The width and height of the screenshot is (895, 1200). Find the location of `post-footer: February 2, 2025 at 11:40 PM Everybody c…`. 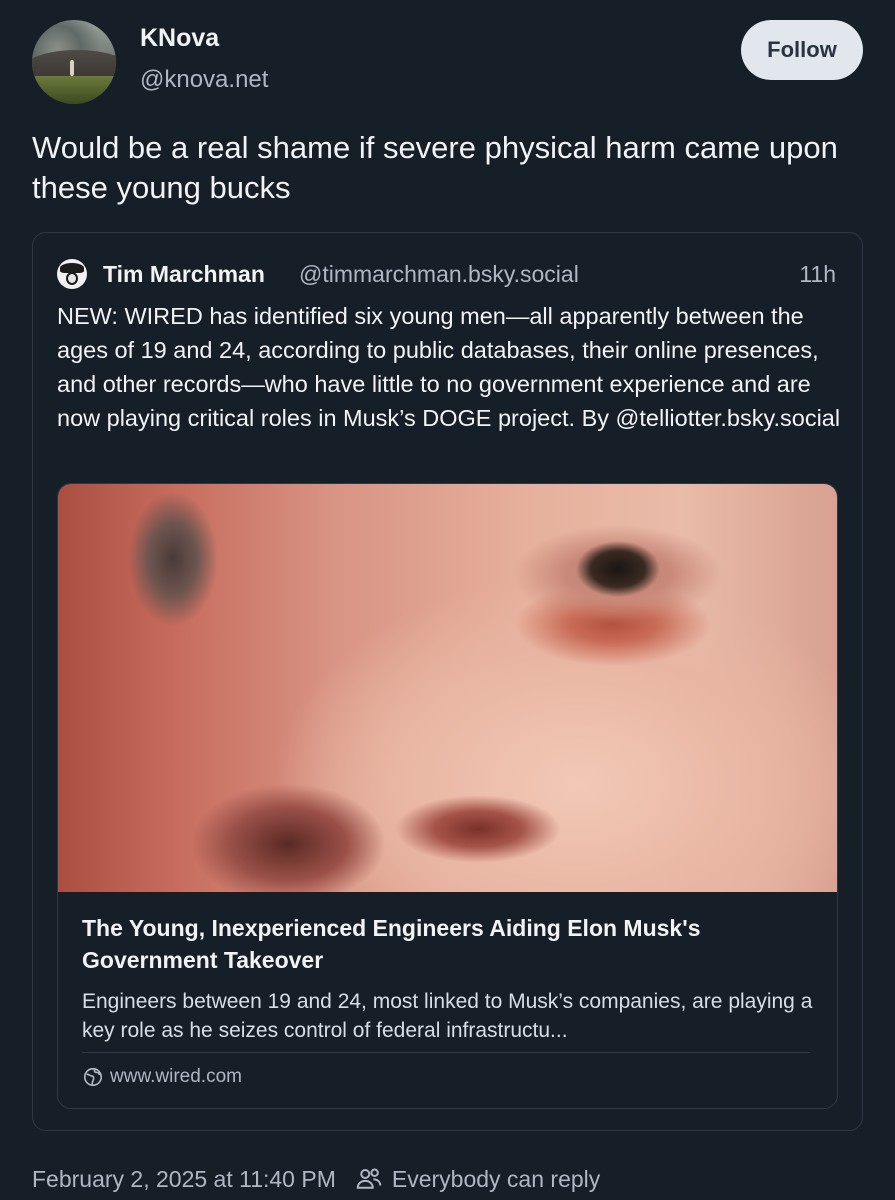

post-footer: February 2, 2025 at 11:40 PM Everybody c… is located at coordinates (316, 1179).